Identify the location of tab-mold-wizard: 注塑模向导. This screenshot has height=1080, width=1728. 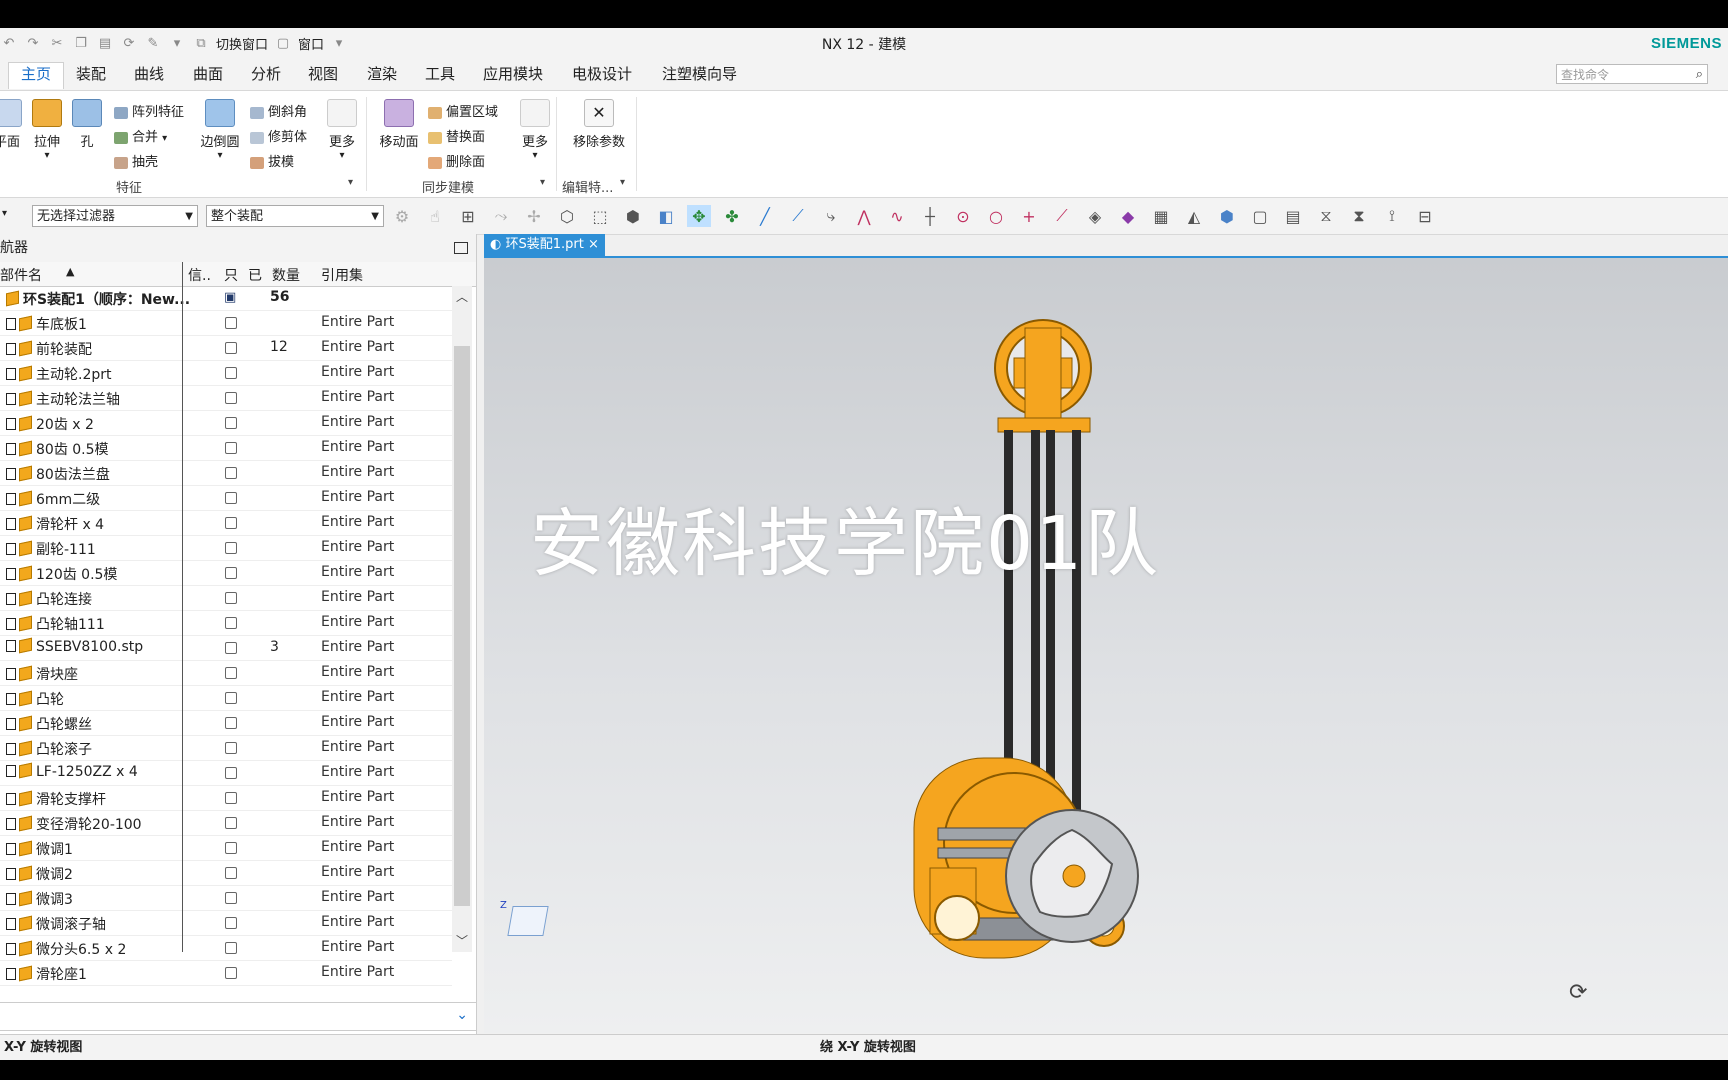
(699, 76).